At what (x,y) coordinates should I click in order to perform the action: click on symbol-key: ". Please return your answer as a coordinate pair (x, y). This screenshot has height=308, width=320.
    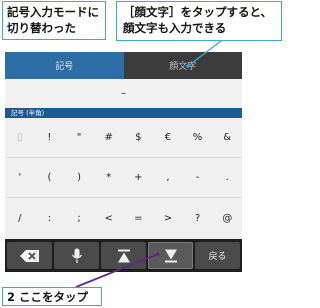
    Looking at the image, I should click on (79, 137).